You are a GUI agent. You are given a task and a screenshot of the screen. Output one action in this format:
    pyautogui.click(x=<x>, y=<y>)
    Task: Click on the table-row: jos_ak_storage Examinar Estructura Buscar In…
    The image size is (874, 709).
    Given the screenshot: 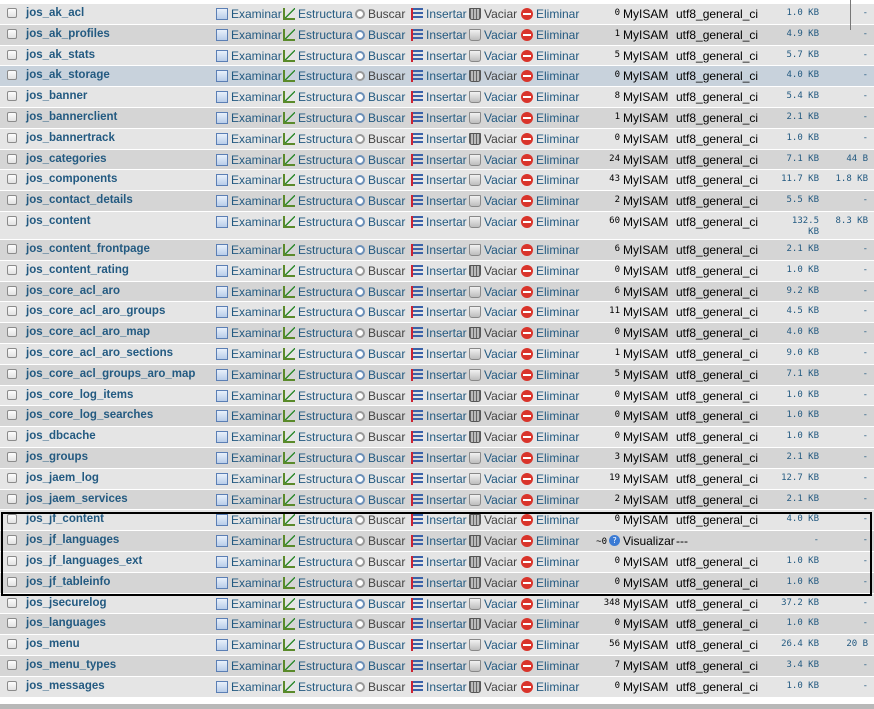 What is the action you would take?
    pyautogui.click(x=437, y=77)
    